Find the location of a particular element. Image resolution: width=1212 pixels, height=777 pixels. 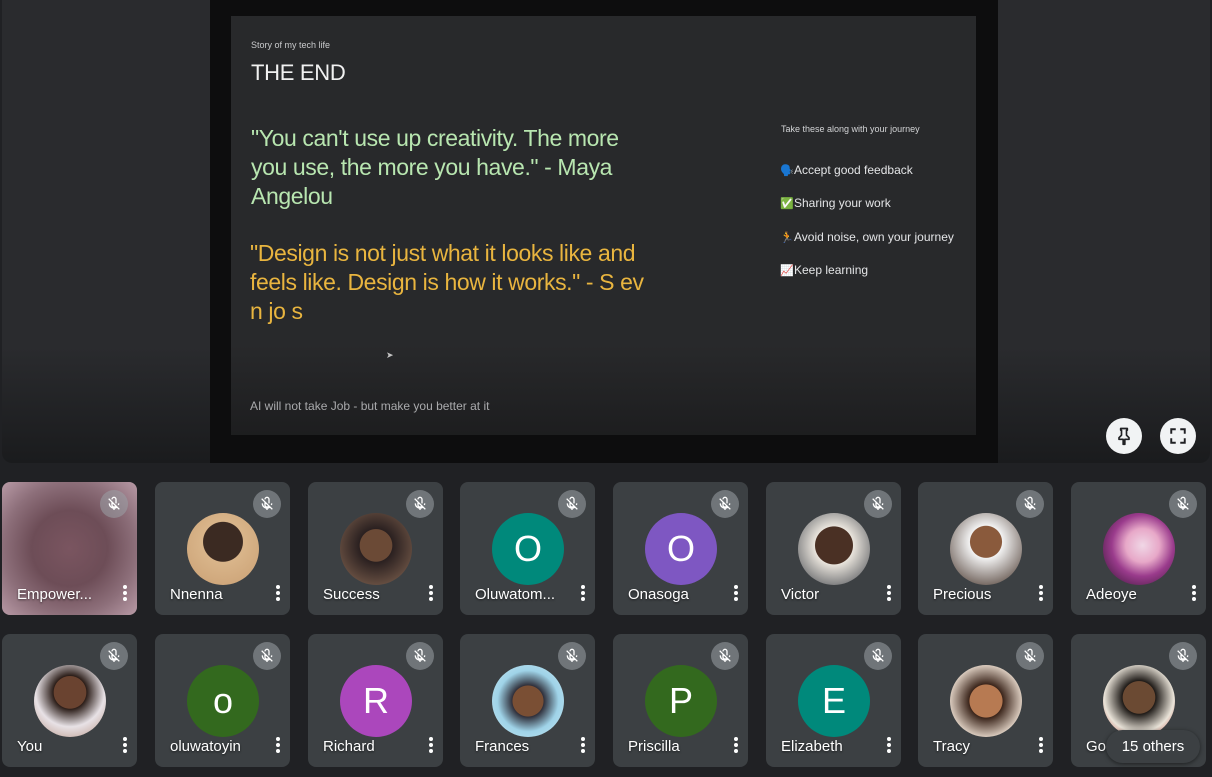

participant-name: Tracy is located at coordinates (951, 746).